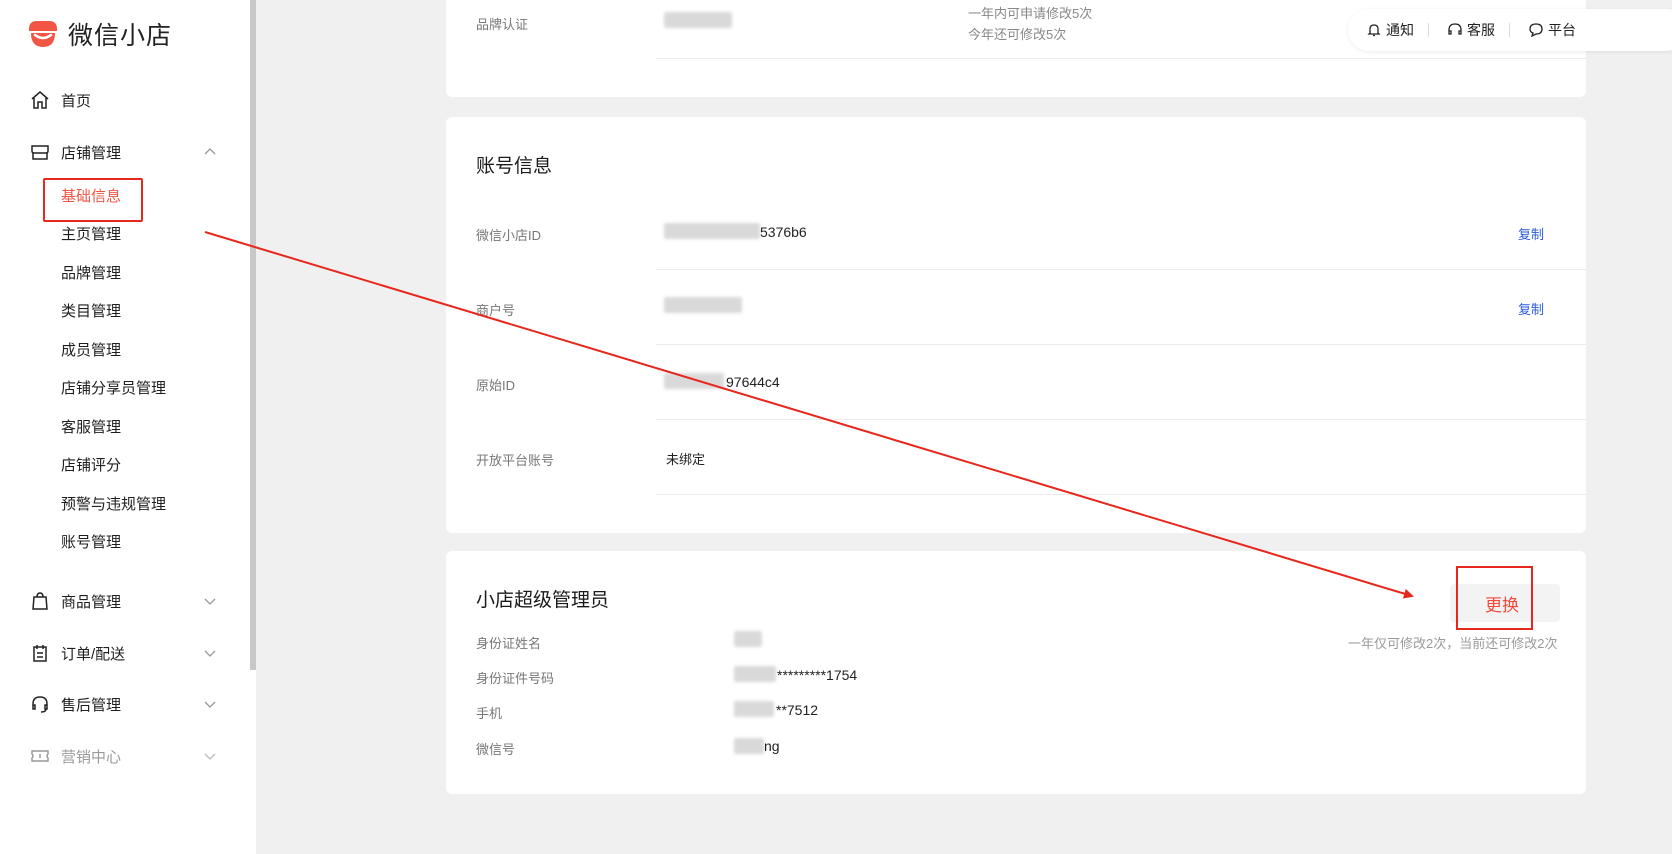 Image resolution: width=1672 pixels, height=854 pixels. Describe the element at coordinates (496, 385) in the screenshot. I see `row-label-original-id: 原始ID` at that location.